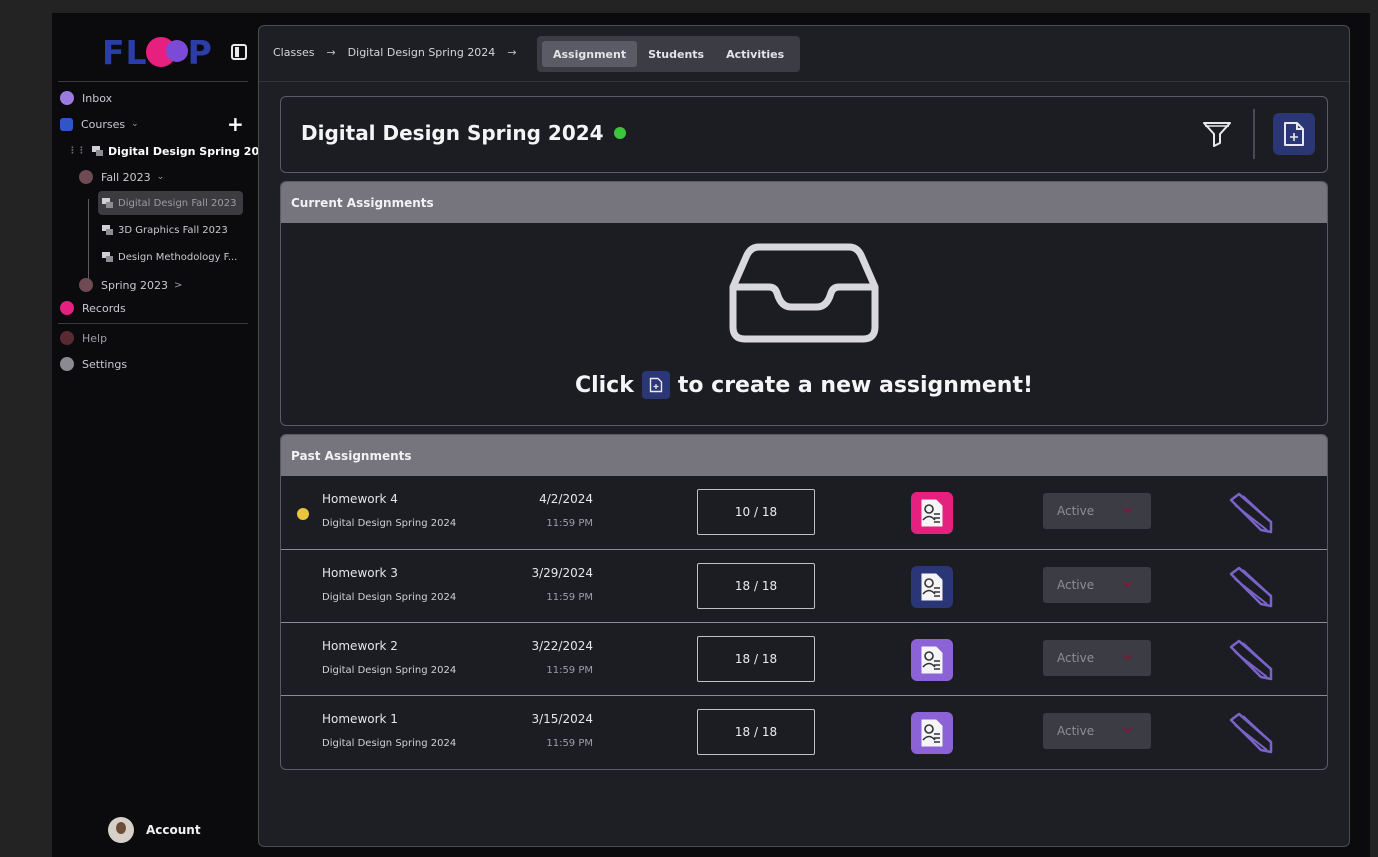 This screenshot has width=1378, height=857. I want to click on new-assignment-button, so click(1294, 134).